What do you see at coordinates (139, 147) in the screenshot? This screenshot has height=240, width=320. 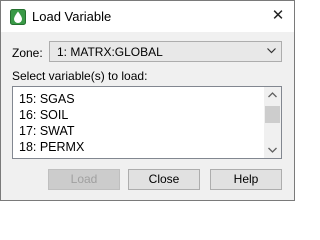 I see `list-item: 18: PERMX` at bounding box center [139, 147].